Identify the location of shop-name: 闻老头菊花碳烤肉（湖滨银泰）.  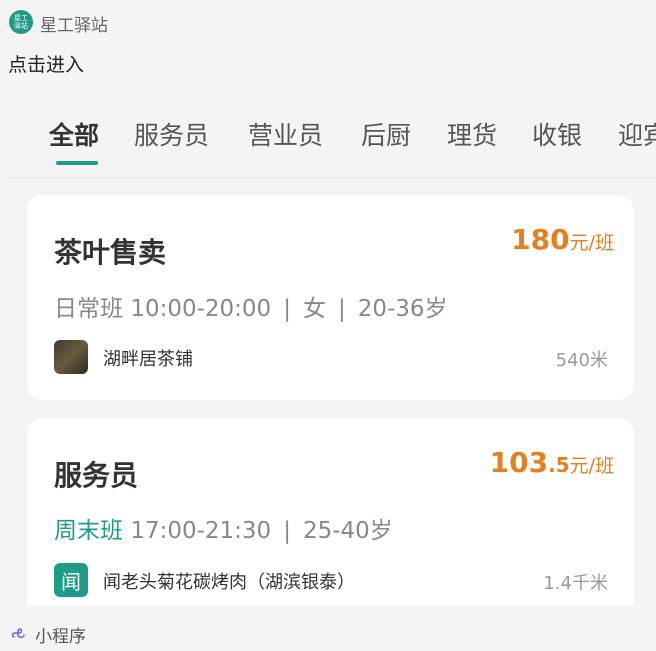
(229, 582).